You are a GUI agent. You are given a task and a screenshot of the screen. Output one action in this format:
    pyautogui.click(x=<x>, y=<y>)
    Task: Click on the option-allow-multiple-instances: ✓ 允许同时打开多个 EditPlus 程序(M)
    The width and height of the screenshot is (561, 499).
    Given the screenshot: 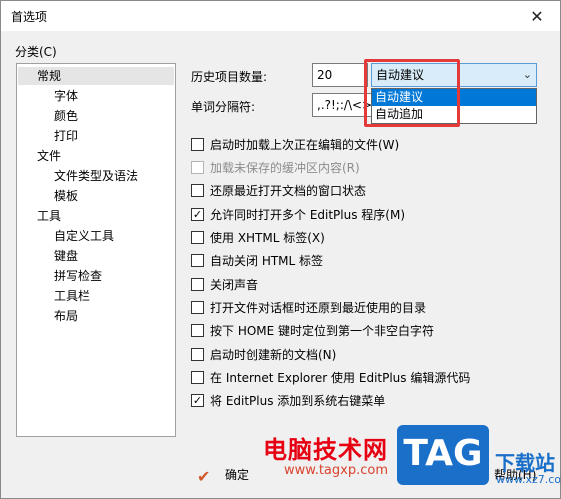 What is the action you would take?
    pyautogui.click(x=298, y=214)
    